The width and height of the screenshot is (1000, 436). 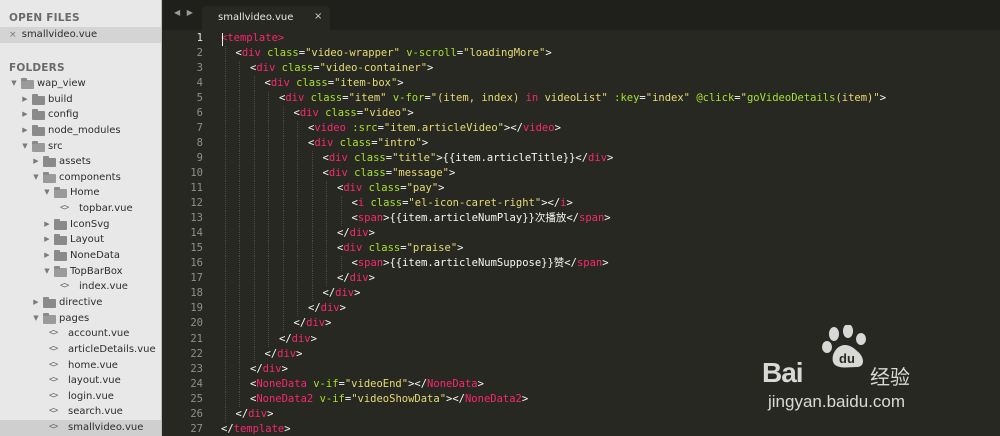 What do you see at coordinates (80, 193) in the screenshot?
I see `folder-item: ▼ Home` at bounding box center [80, 193].